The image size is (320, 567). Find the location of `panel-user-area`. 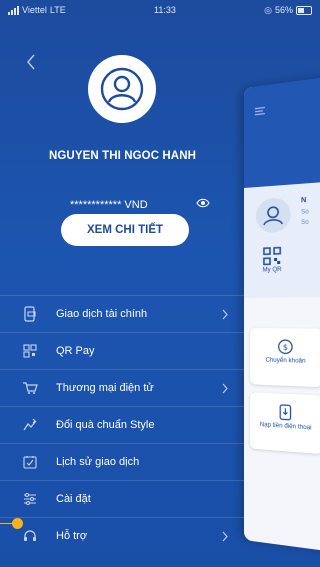

panel-user-area is located at coordinates (282, 239).